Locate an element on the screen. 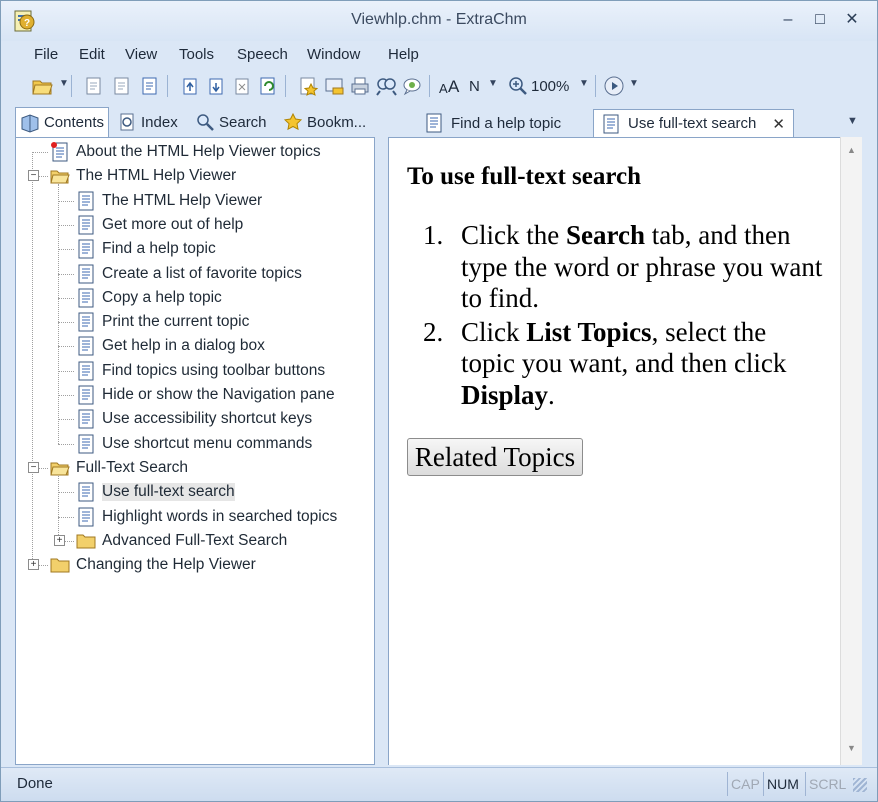  tree-item: Print the current topic is located at coordinates (162, 322).